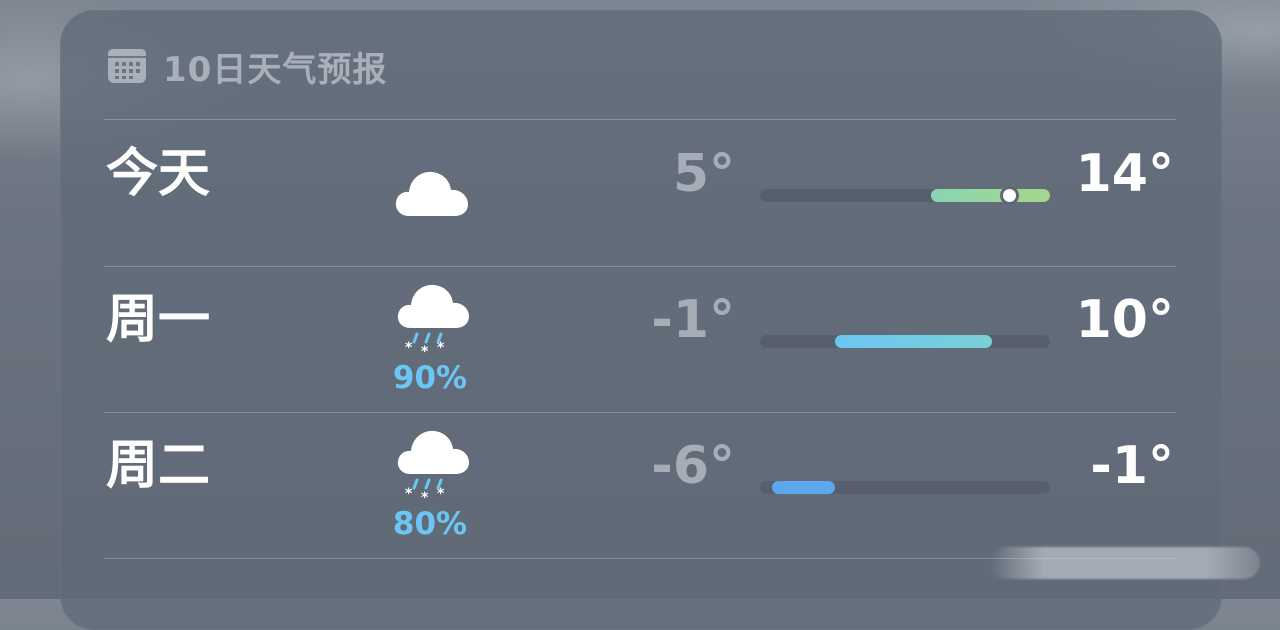  What do you see at coordinates (275, 69) in the screenshot?
I see `forecast-title: 10日天气预报` at bounding box center [275, 69].